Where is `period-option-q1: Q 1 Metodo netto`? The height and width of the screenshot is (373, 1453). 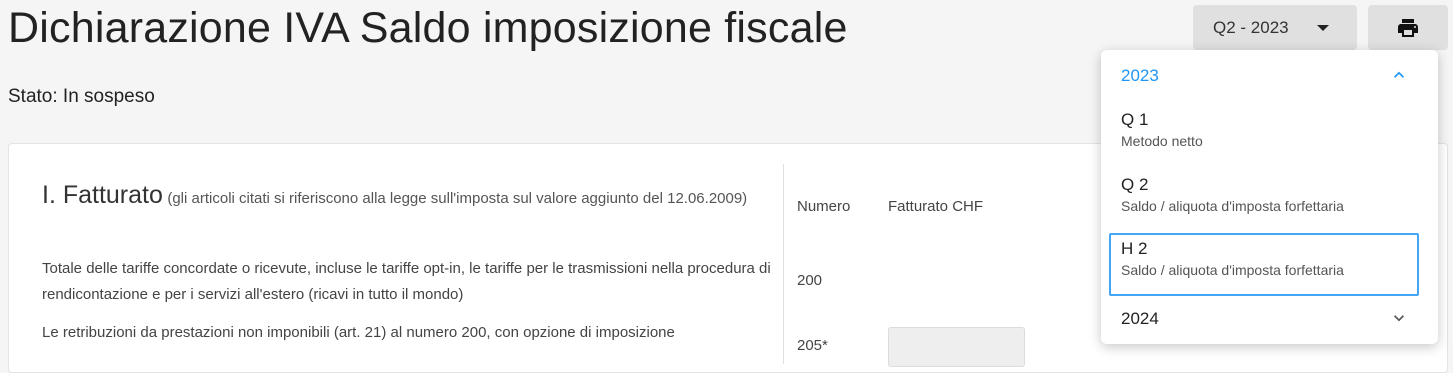 period-option-q1: Q 1 Metodo netto is located at coordinates (1264, 136).